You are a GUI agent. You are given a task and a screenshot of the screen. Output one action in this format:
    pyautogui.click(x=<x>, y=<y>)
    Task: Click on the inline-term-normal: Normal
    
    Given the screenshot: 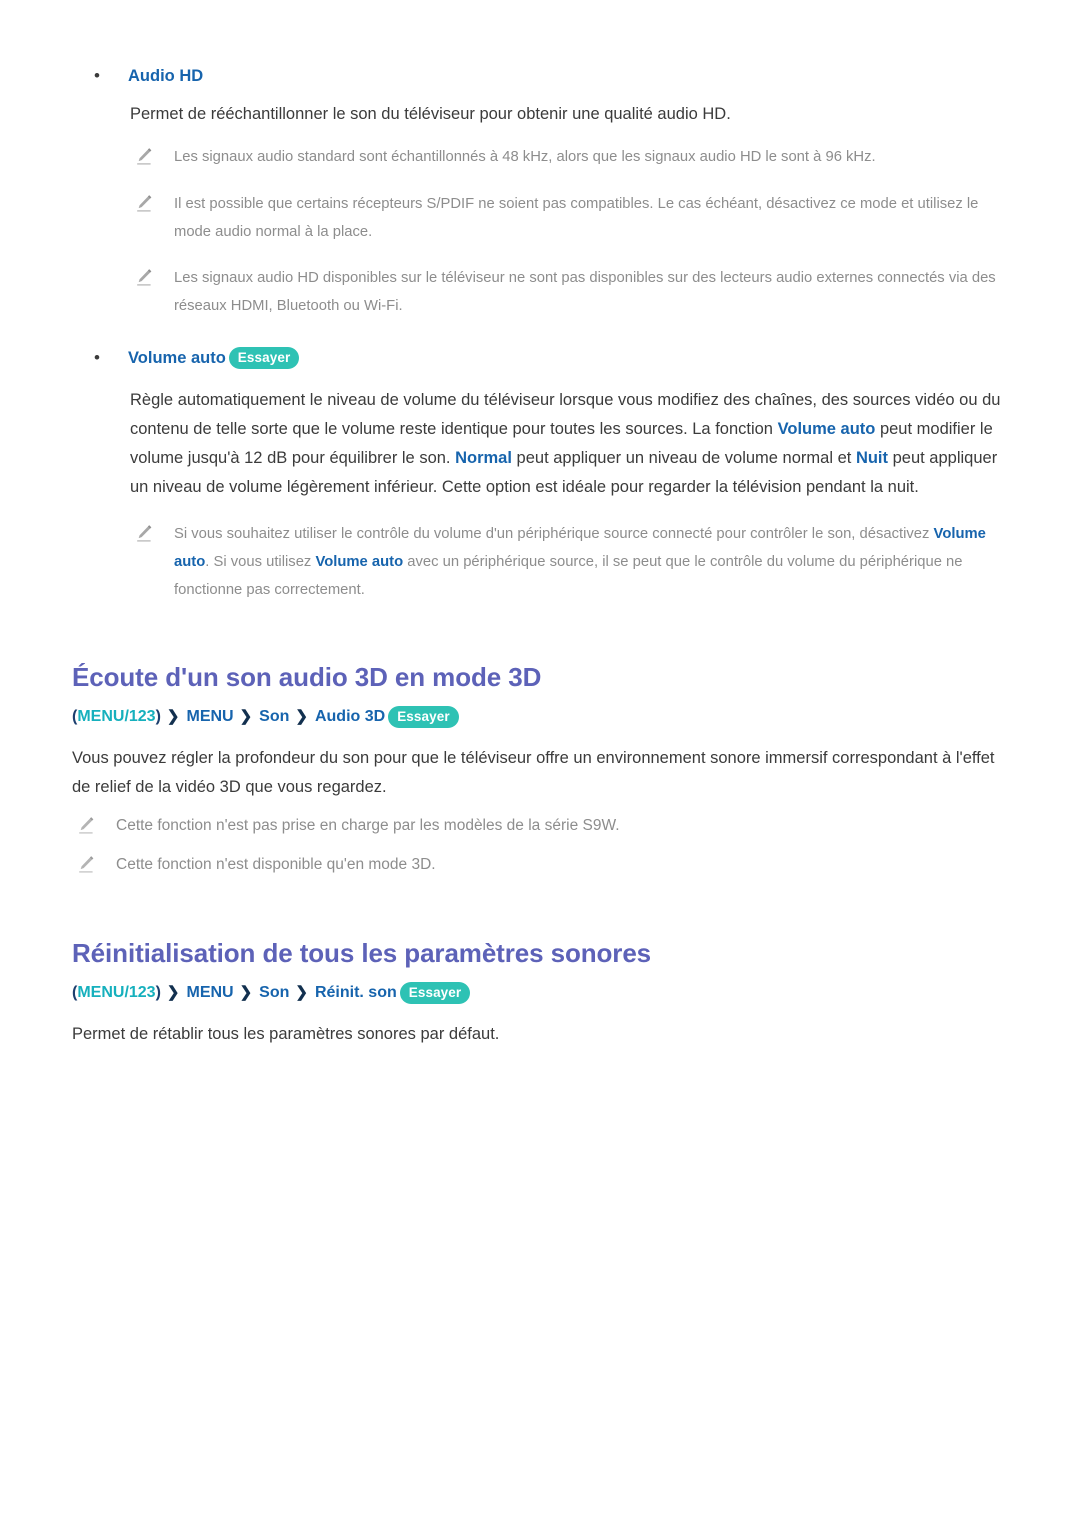 What is the action you would take?
    pyautogui.click(x=483, y=458)
    